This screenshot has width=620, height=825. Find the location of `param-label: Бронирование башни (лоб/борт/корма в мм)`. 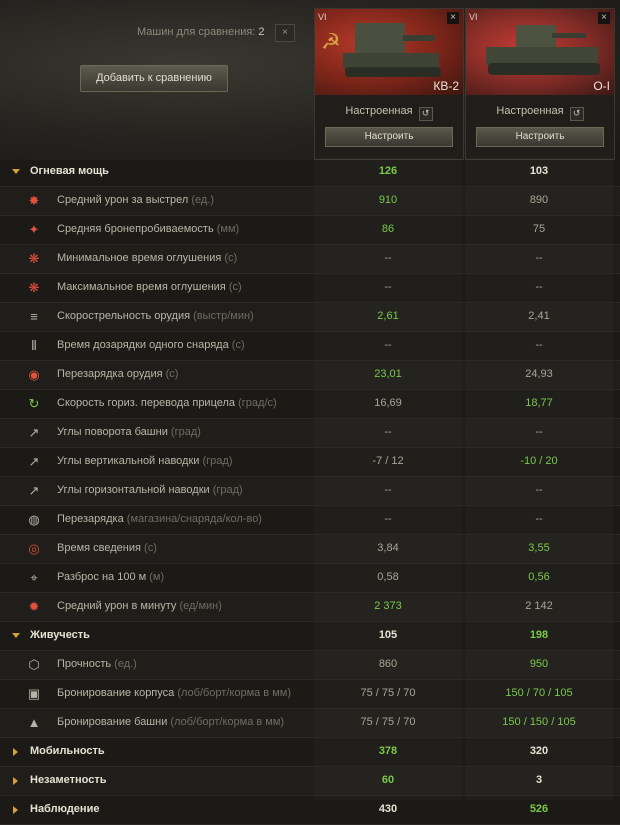

param-label: Бронирование башни (лоб/борт/корма в мм) is located at coordinates (170, 722).